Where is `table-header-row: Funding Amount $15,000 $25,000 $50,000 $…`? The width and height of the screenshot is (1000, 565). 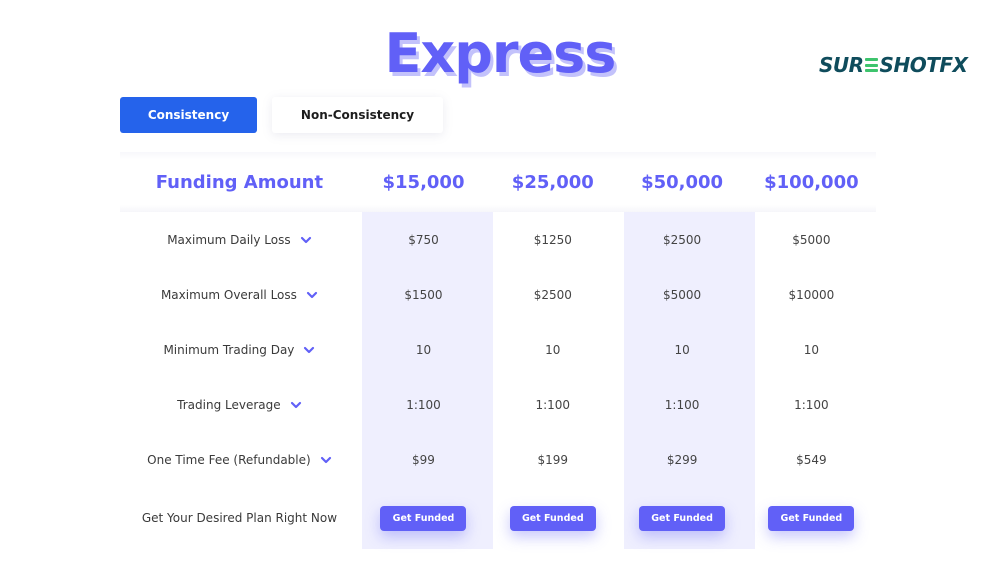
table-header-row: Funding Amount $15,000 $25,000 $50,000 $… is located at coordinates (498, 182).